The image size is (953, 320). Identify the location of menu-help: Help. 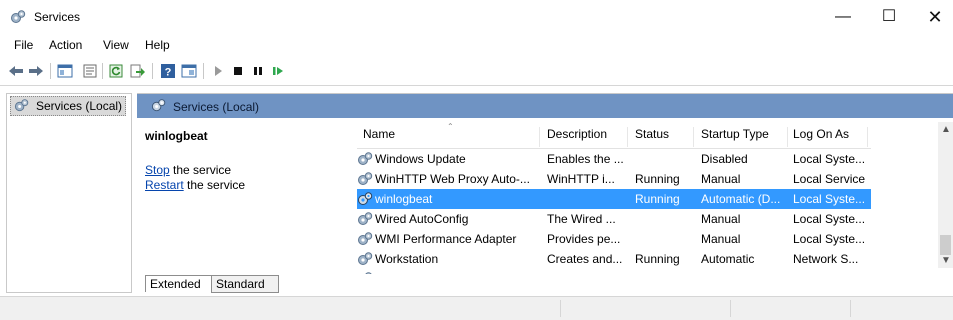
(157, 45).